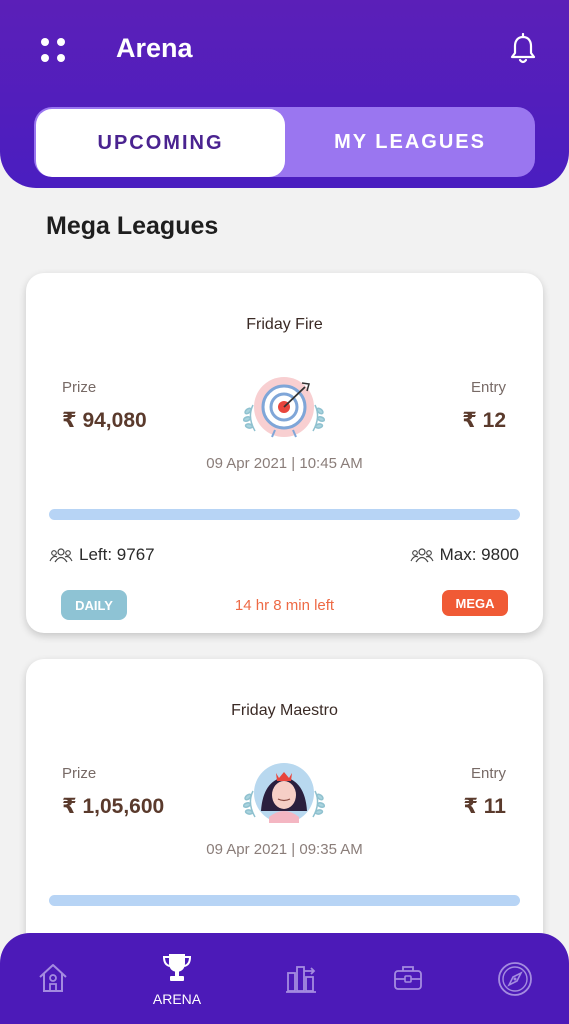  I want to click on briefcase-icon, so click(408, 978).